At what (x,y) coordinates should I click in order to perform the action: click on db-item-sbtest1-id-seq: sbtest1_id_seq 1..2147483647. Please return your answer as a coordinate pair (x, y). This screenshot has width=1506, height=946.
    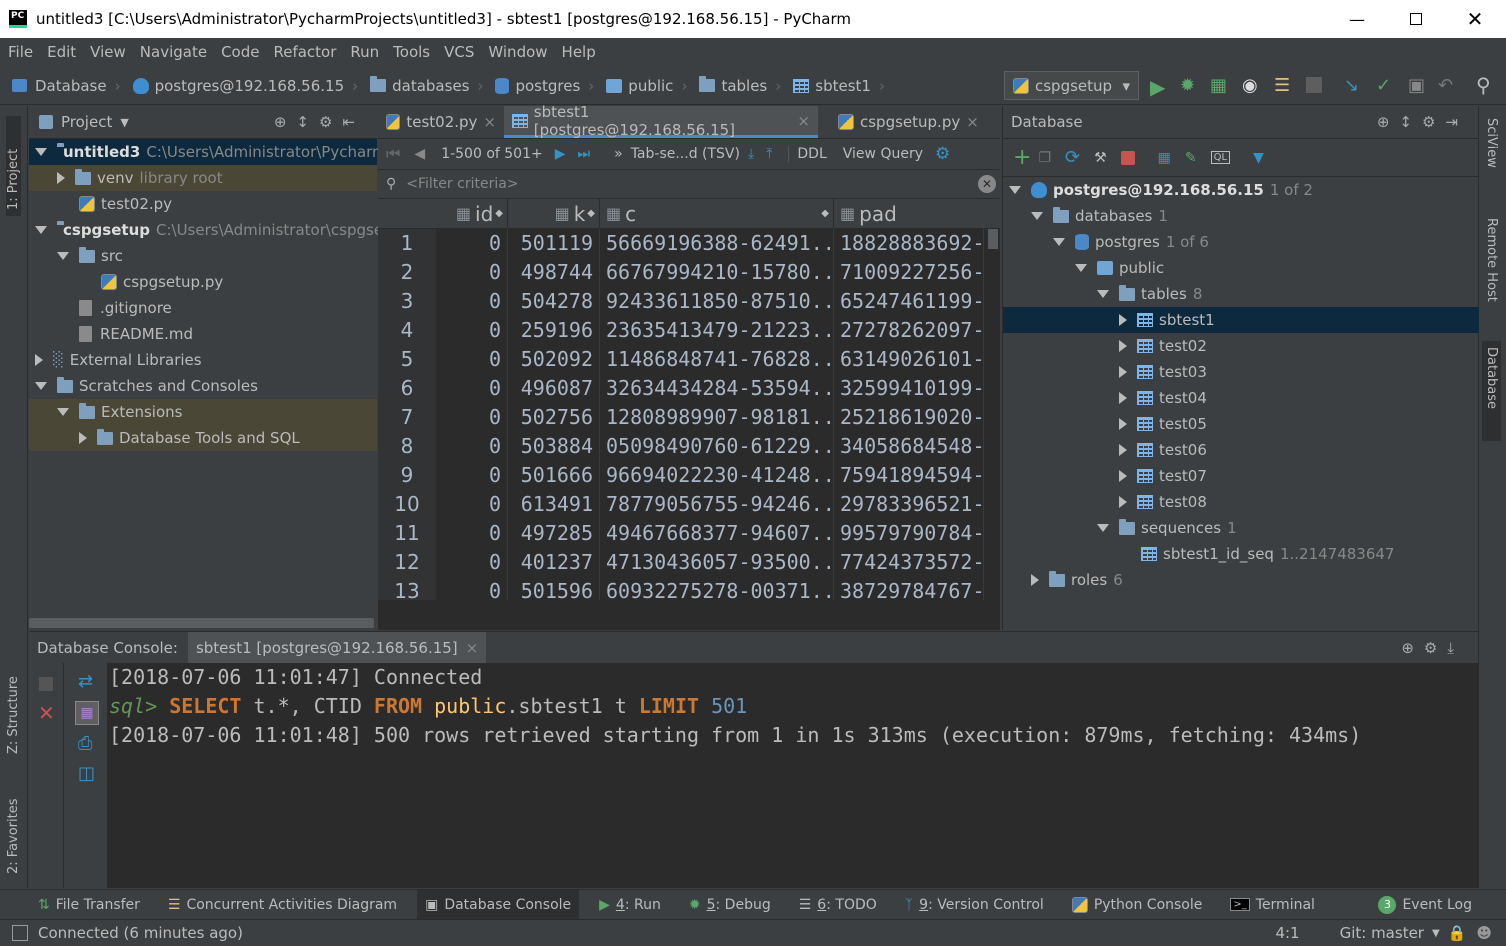
    Looking at the image, I should click on (1241, 554).